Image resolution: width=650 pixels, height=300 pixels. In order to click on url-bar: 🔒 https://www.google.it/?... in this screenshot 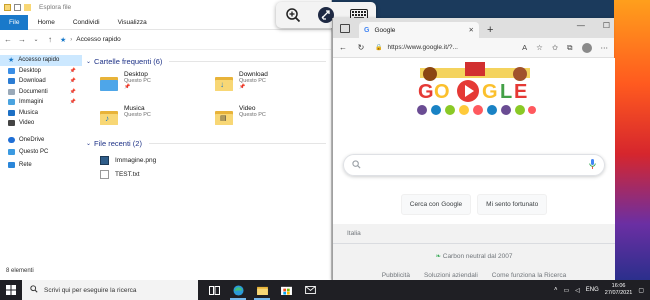, I will do `click(443, 47)`.